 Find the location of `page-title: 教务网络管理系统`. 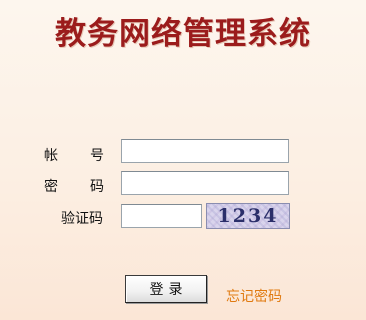

page-title: 教务网络管理系统 is located at coordinates (183, 34).